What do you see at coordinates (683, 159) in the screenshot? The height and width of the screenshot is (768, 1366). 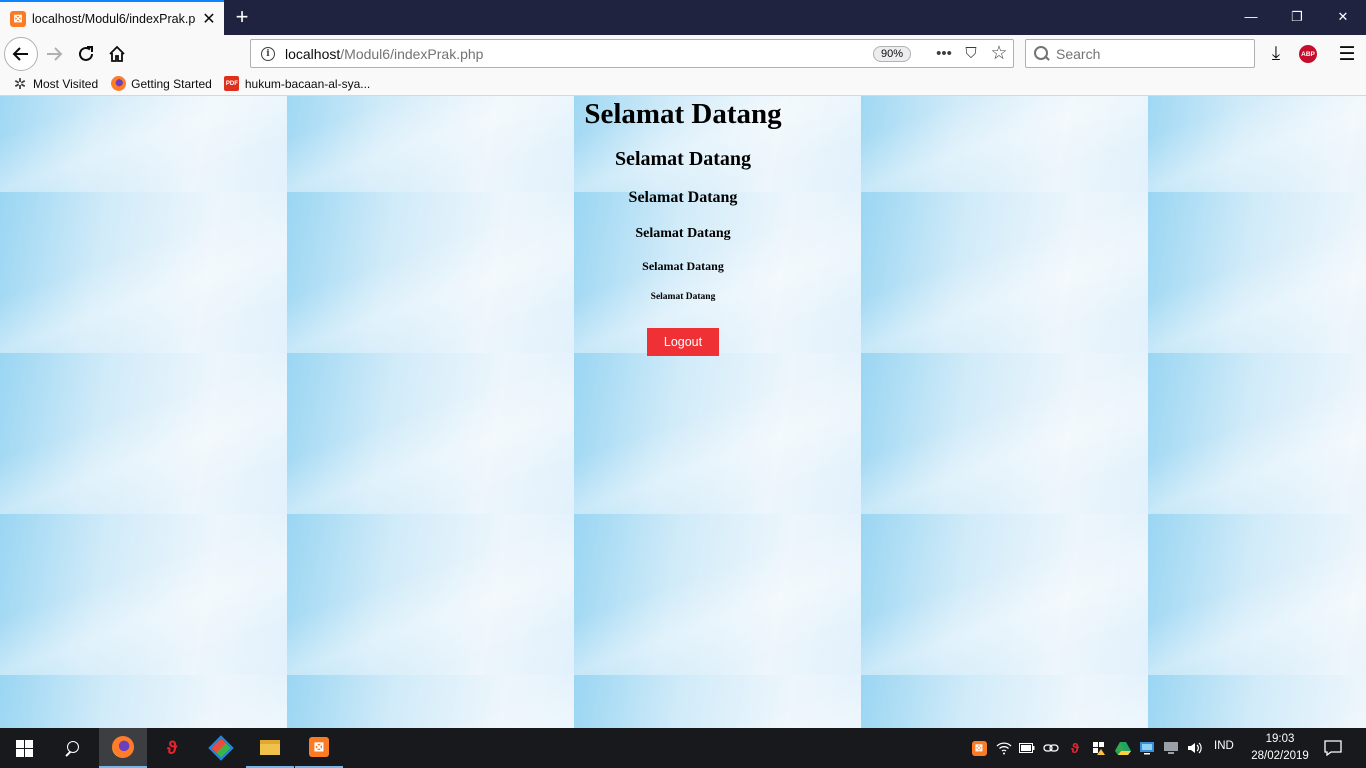 I see `heading-2: Selamat Datang` at bounding box center [683, 159].